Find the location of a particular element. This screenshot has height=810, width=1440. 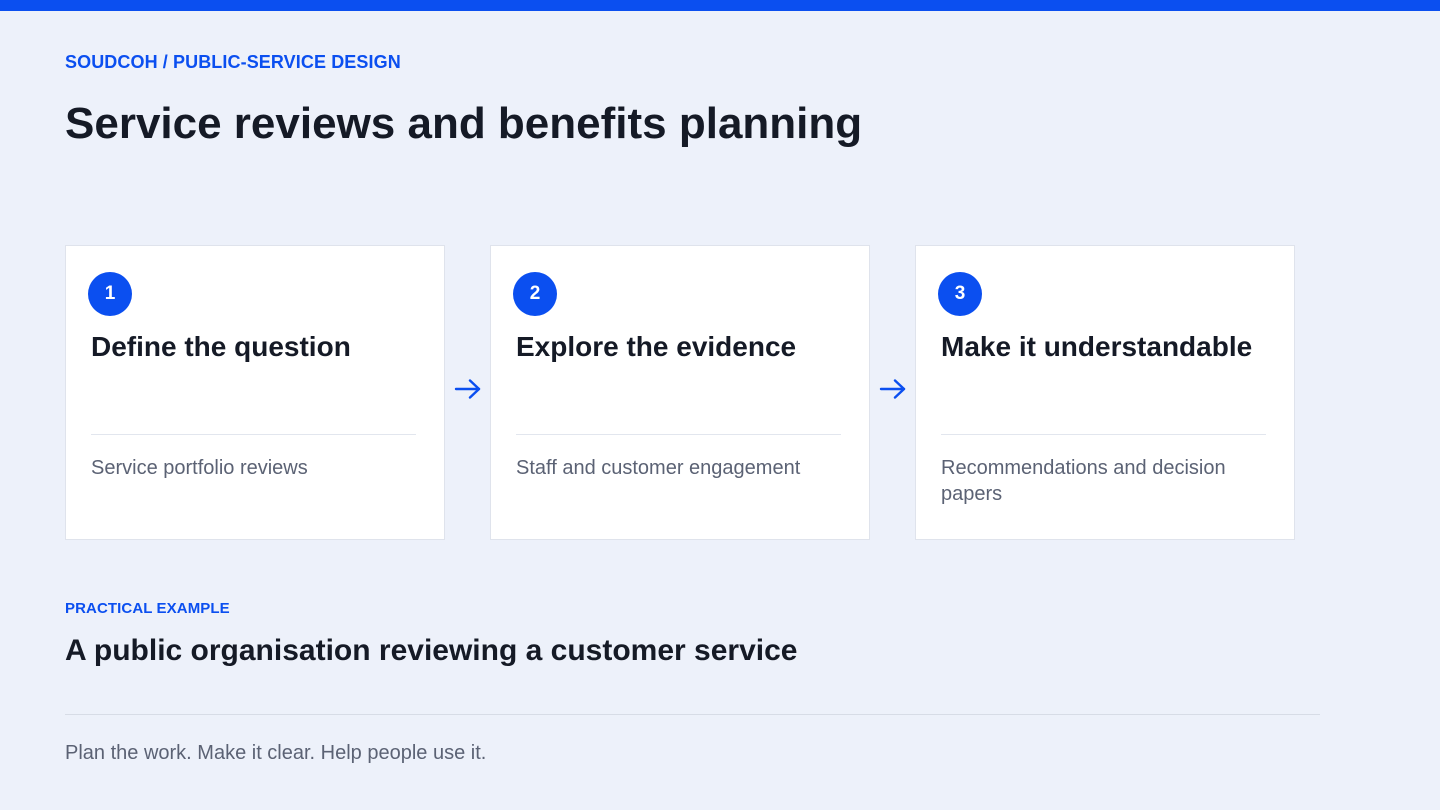

step-number-badge: 2 is located at coordinates (535, 294).